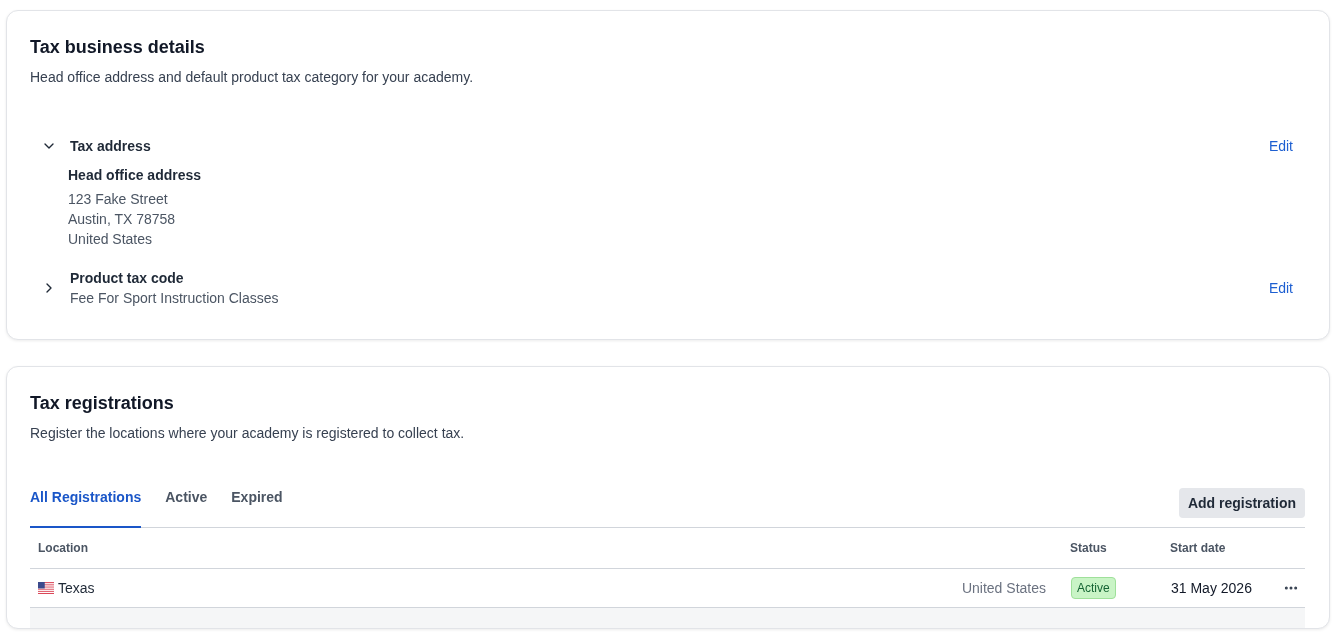 The image size is (1339, 634). Describe the element at coordinates (62, 548) in the screenshot. I see `column-header: Location` at that location.